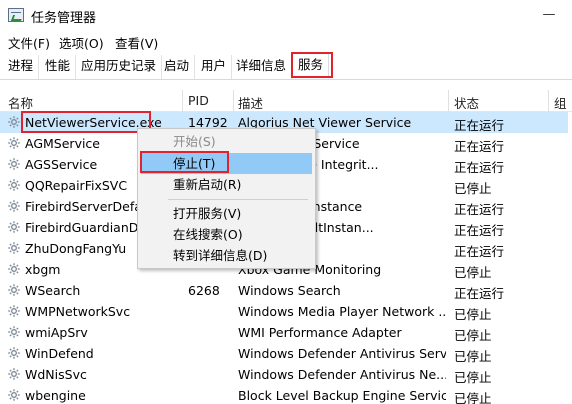 The width and height of the screenshot is (572, 404). Describe the element at coordinates (466, 102) in the screenshot. I see `column-status: 状态` at that location.